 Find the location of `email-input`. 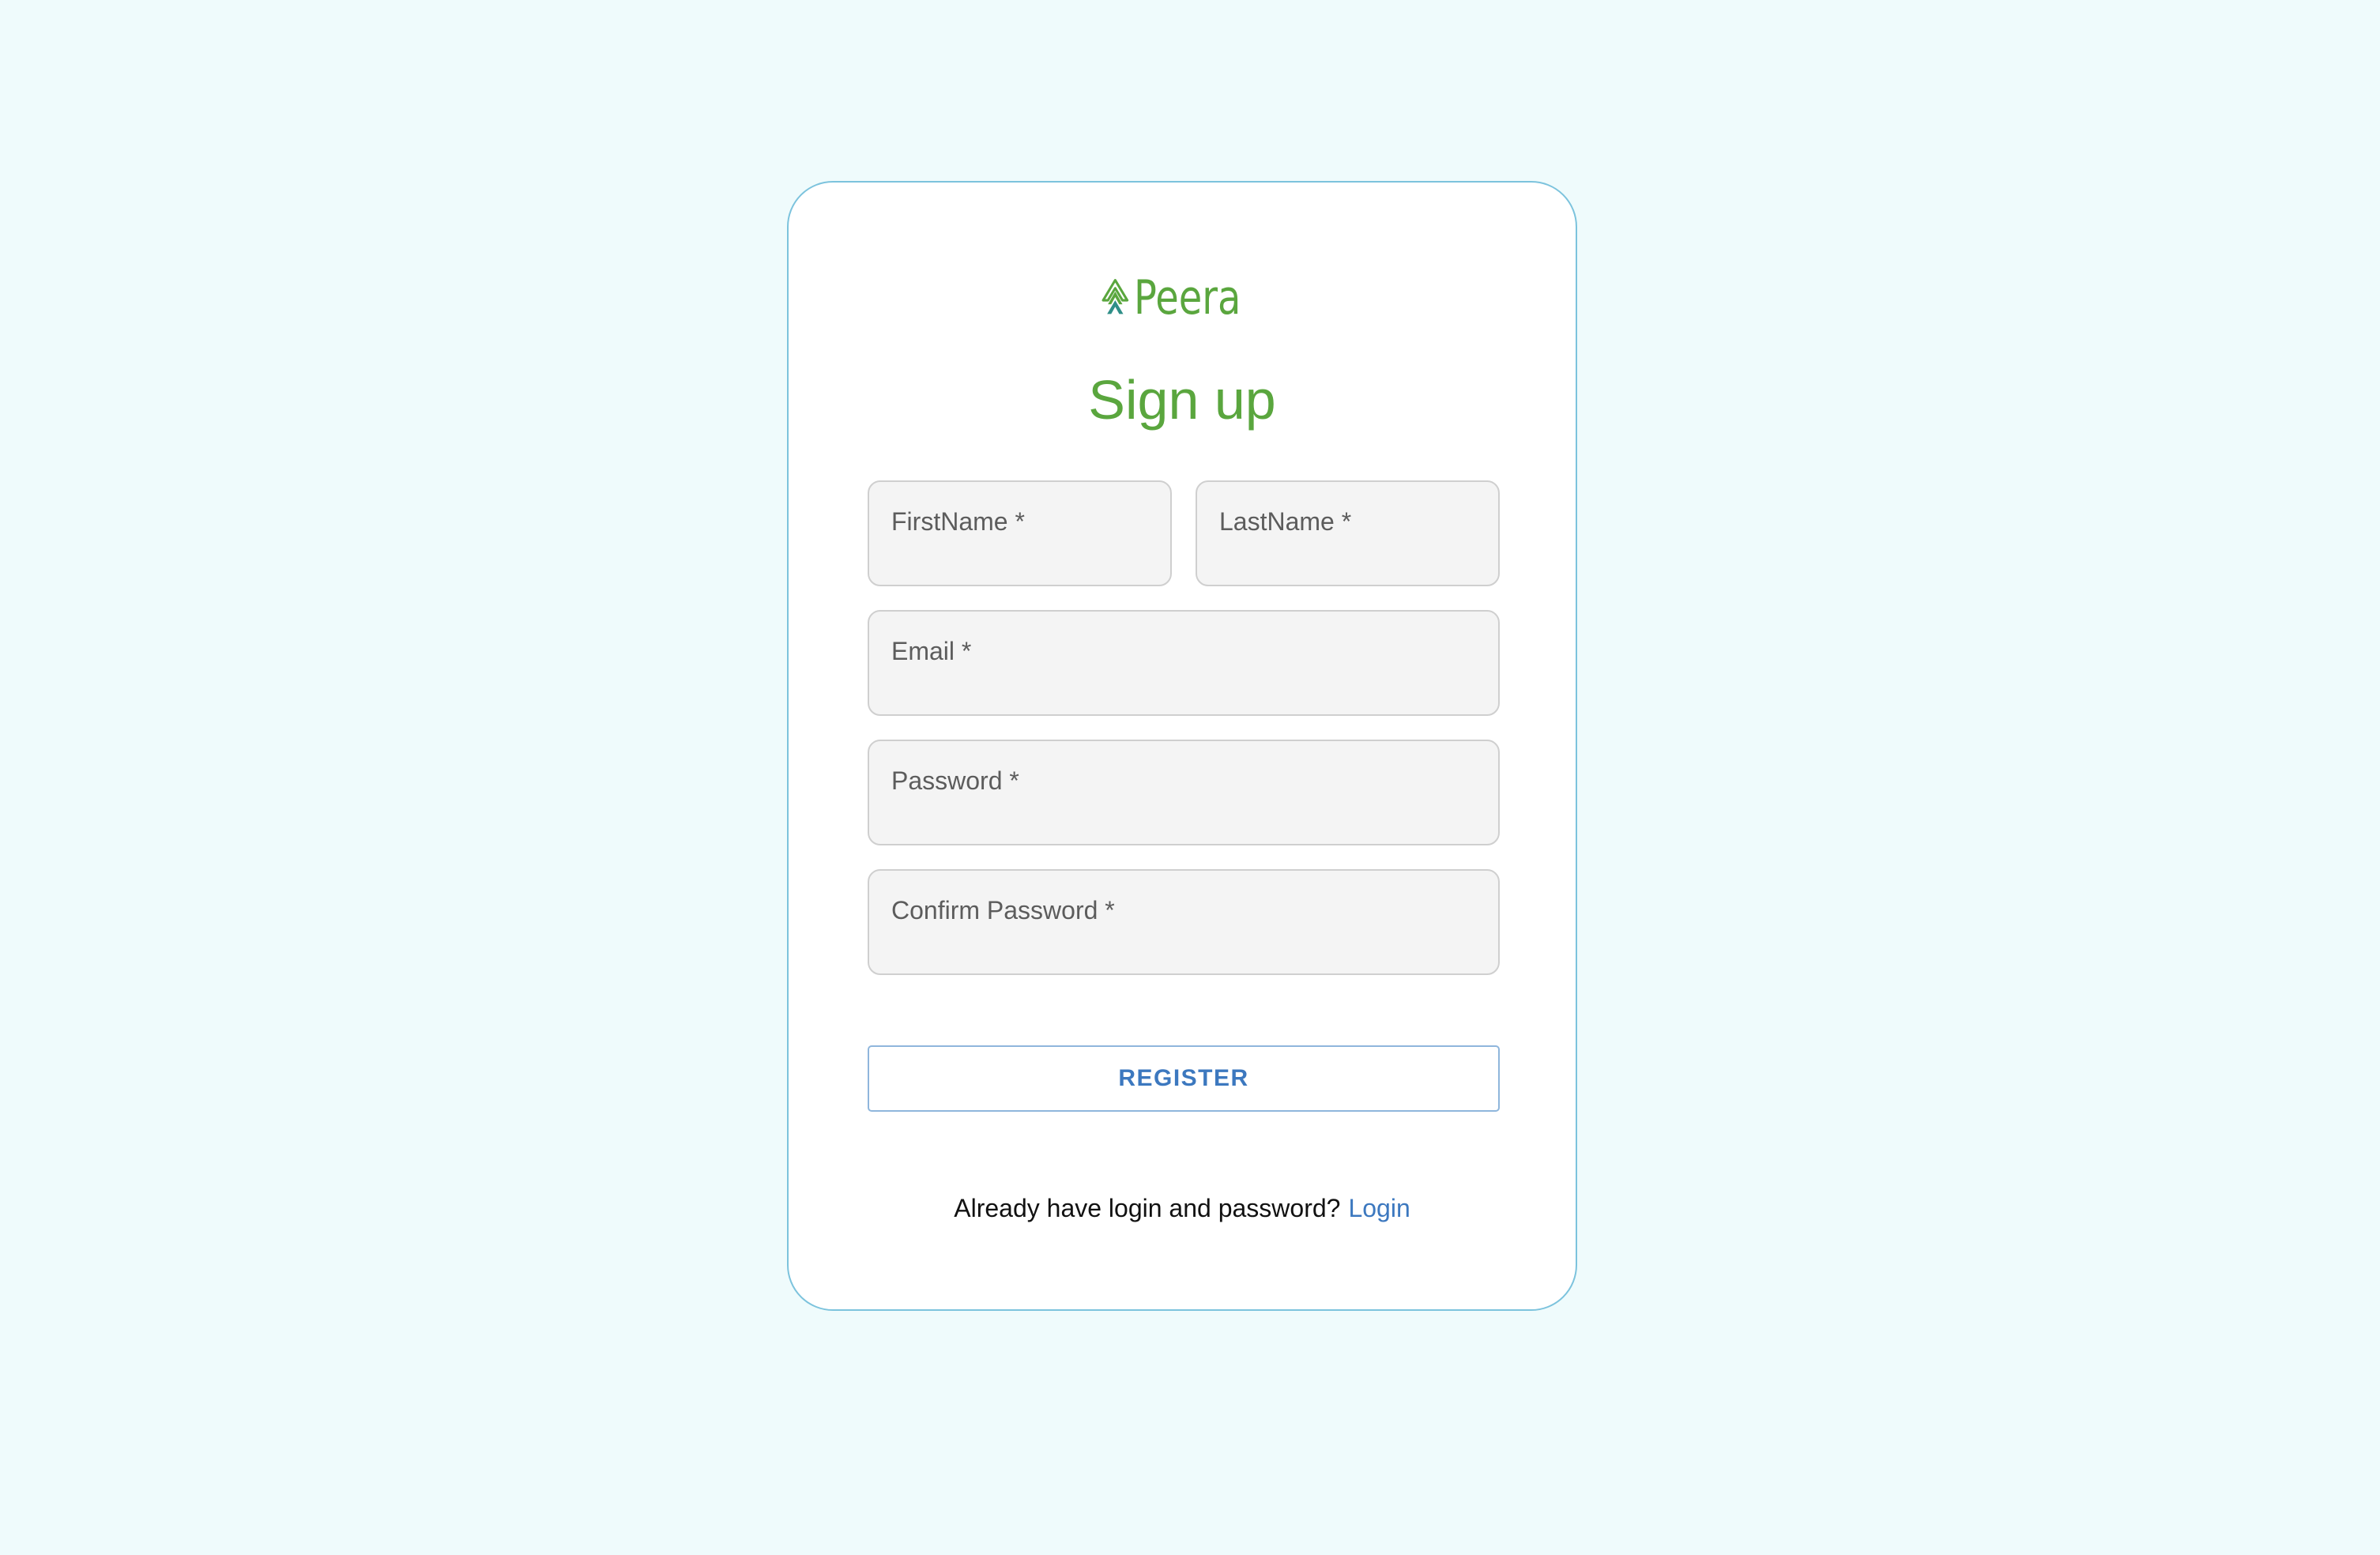

email-input is located at coordinates (1183, 663).